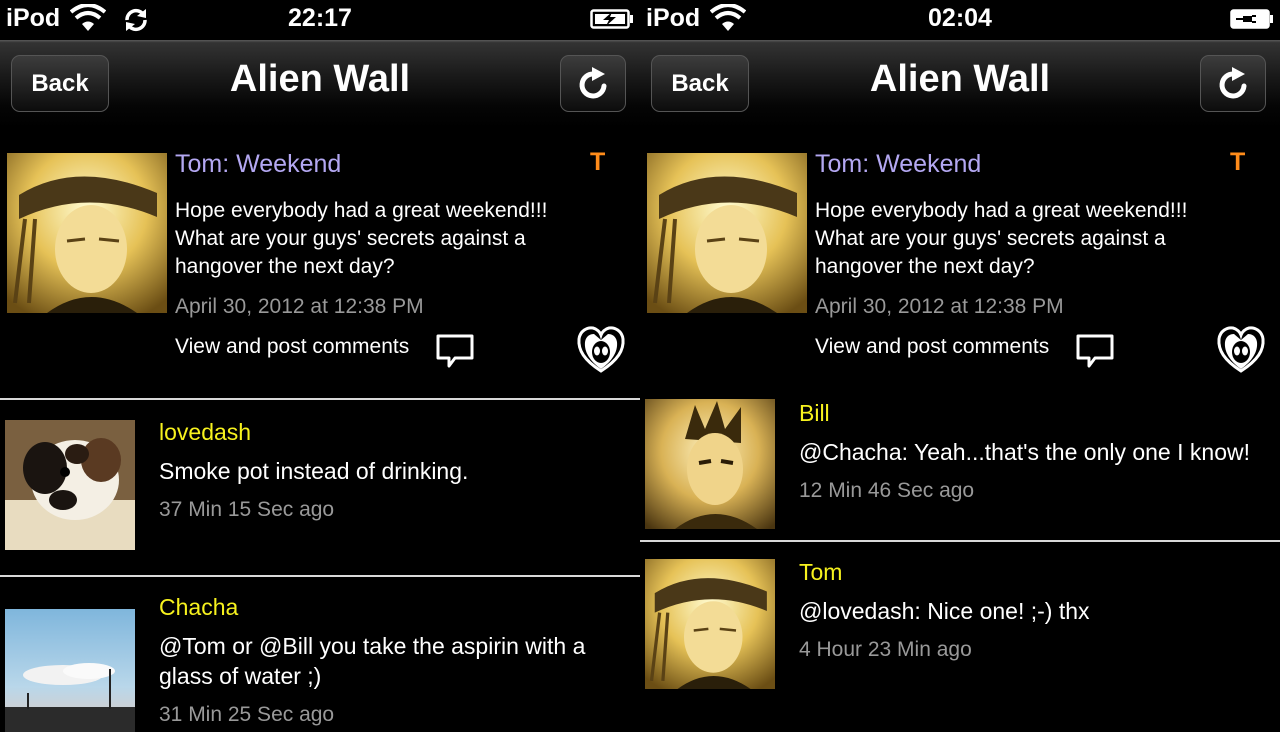 The image size is (1280, 732). What do you see at coordinates (814, 413) in the screenshot?
I see `comment-author: Bill` at bounding box center [814, 413].